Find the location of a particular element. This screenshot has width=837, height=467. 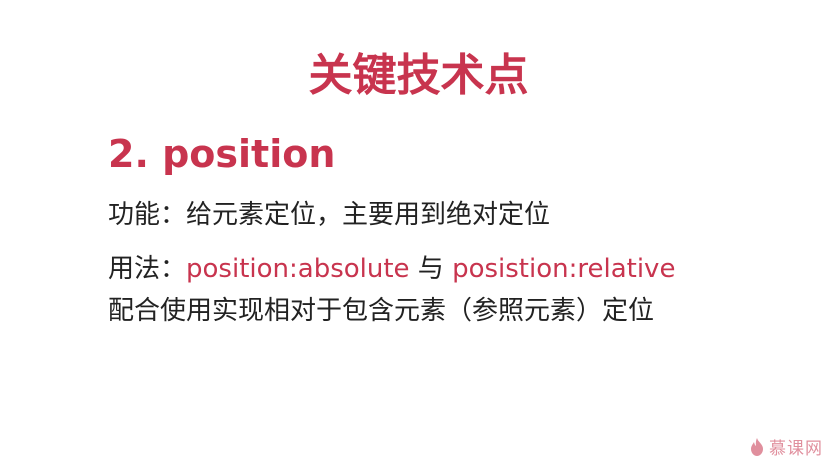

function-description: 功能：给元素定位，主要用到绝对定位 is located at coordinates (329, 215).